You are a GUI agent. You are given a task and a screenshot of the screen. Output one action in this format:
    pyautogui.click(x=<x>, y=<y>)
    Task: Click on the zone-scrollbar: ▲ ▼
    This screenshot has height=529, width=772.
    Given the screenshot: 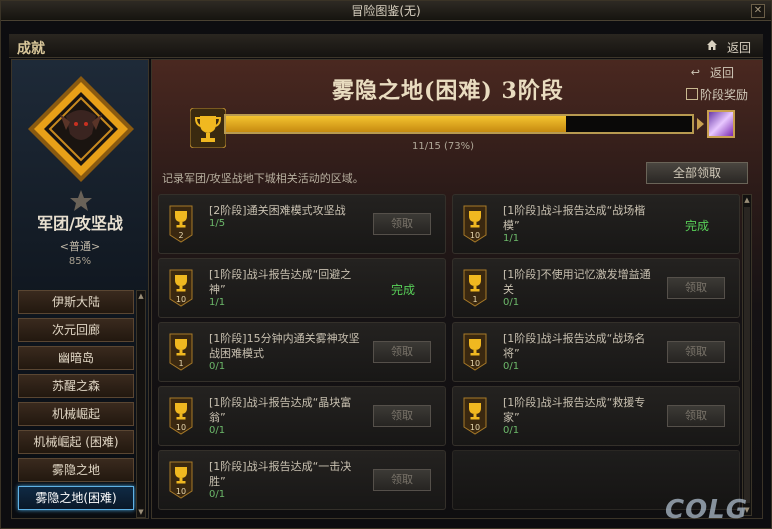 What is the action you would take?
    pyautogui.click(x=141, y=404)
    